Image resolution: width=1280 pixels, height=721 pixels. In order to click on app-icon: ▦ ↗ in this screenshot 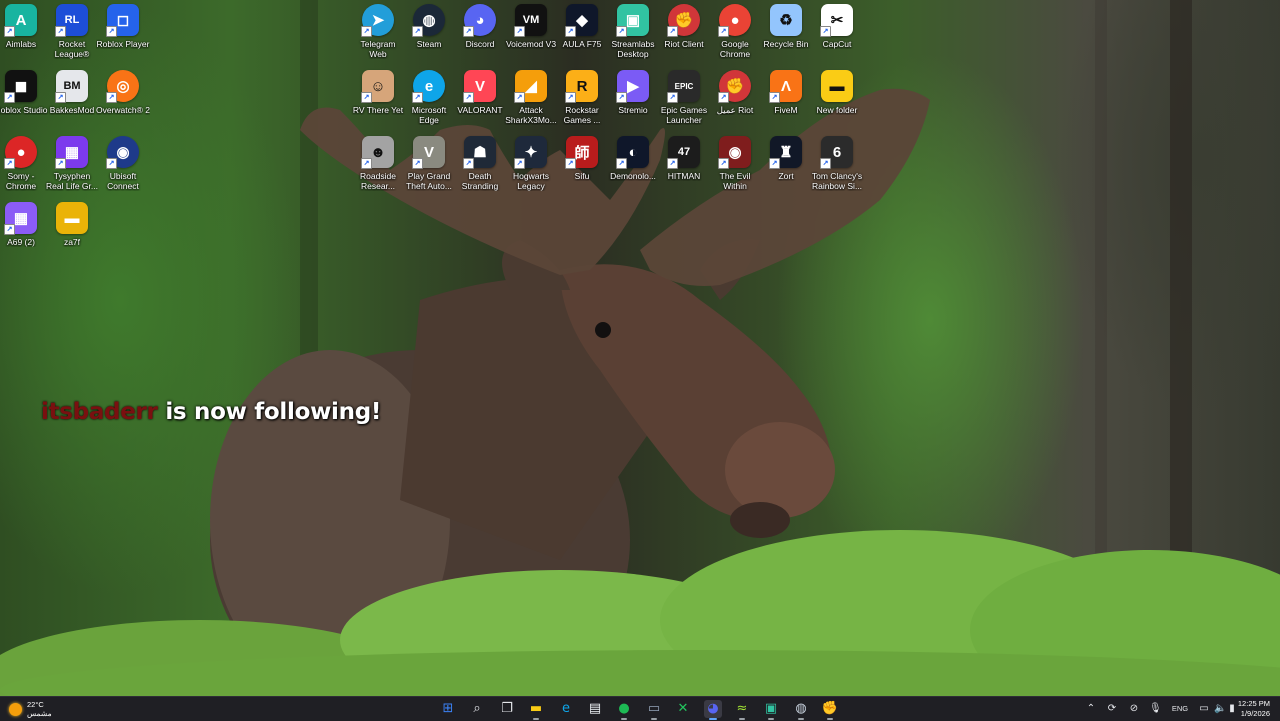, I will do `click(20, 218)`.